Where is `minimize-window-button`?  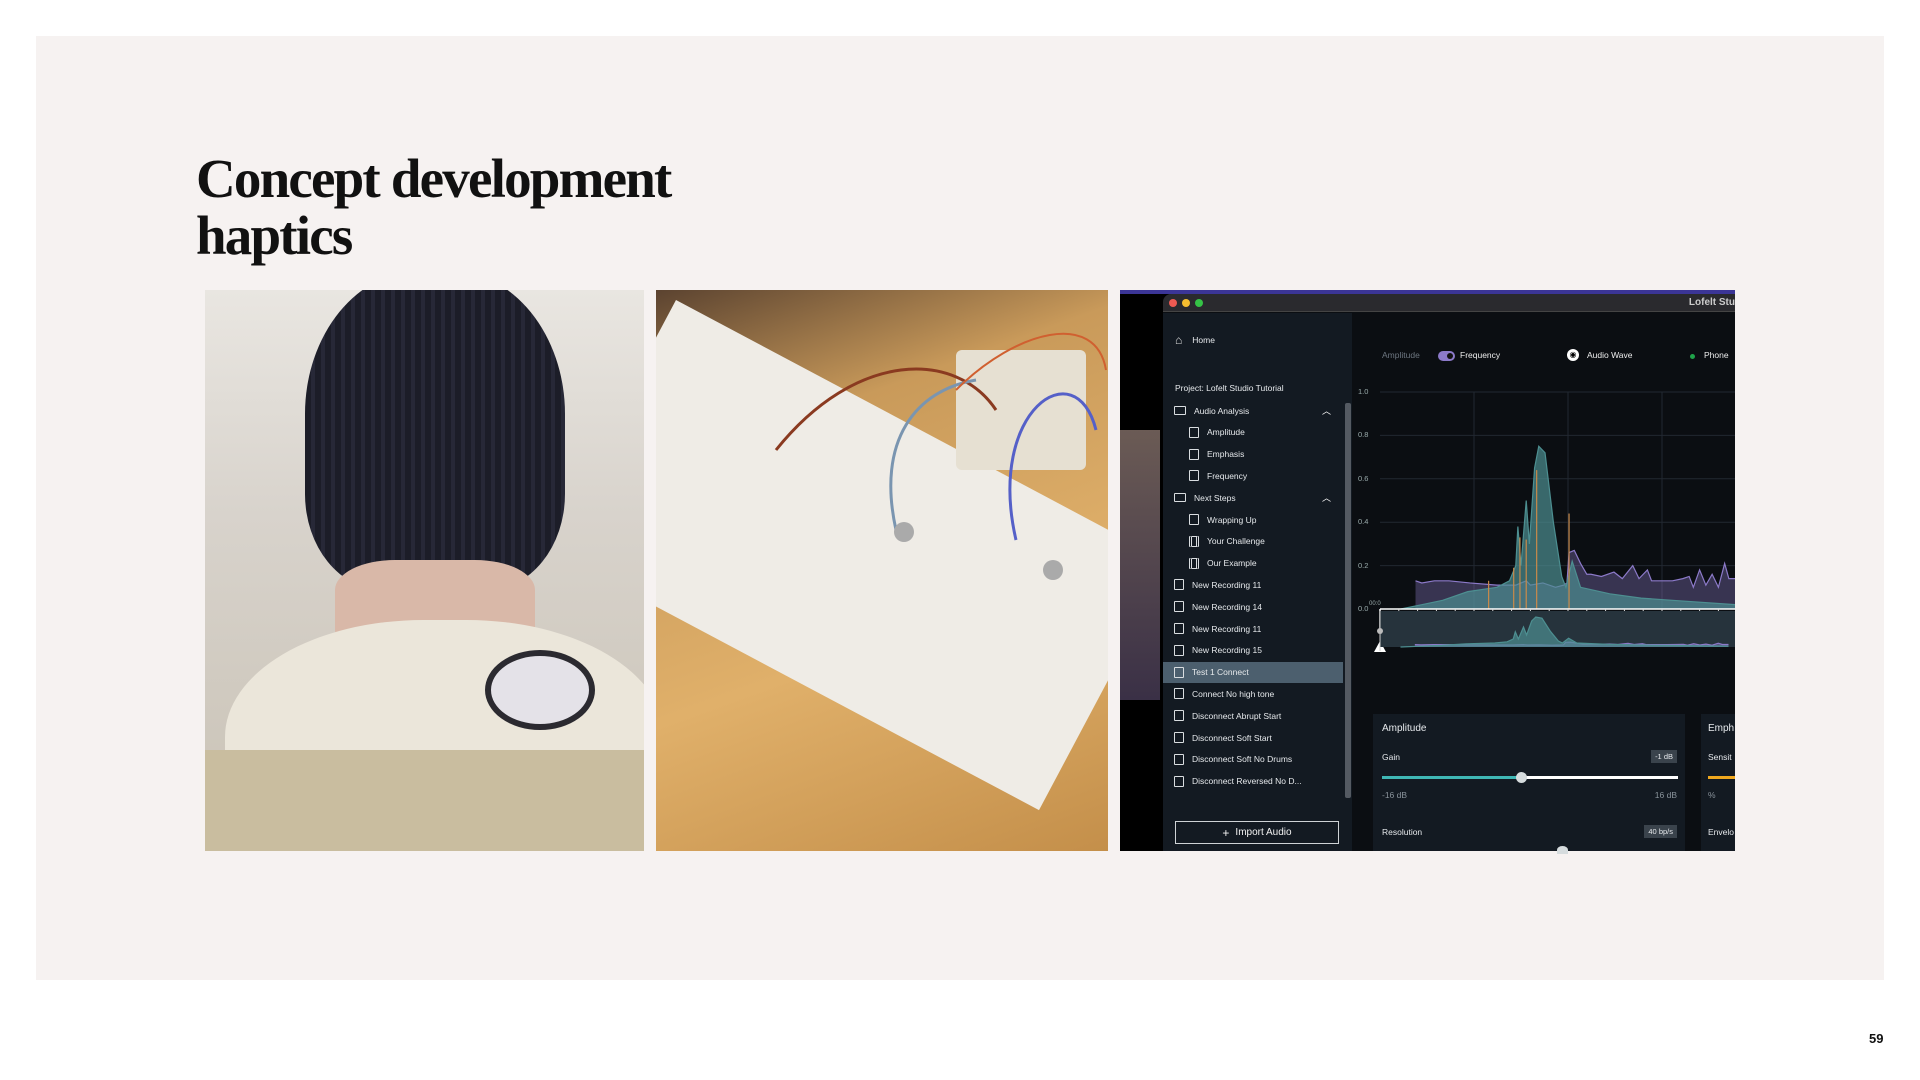 minimize-window-button is located at coordinates (1186, 303).